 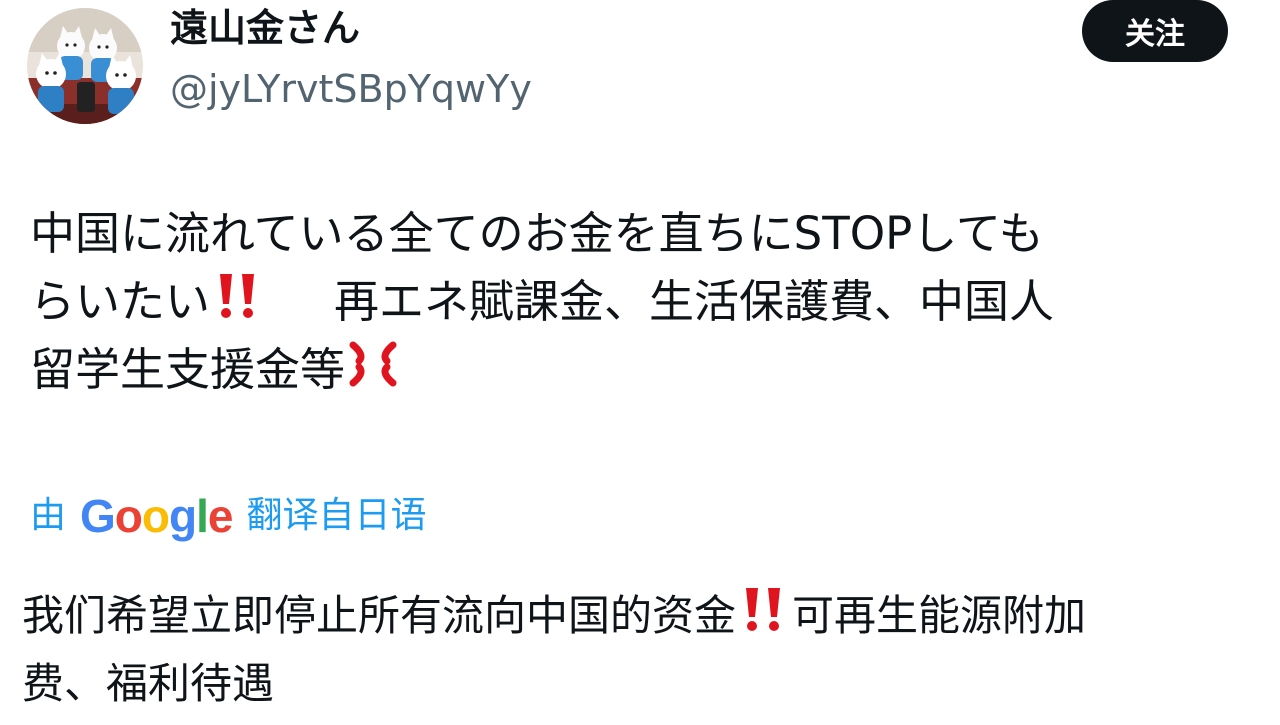 I want to click on tweet-line: らいたい 再エネ賦課金、生活保護費、中国人, so click(x=645, y=302).